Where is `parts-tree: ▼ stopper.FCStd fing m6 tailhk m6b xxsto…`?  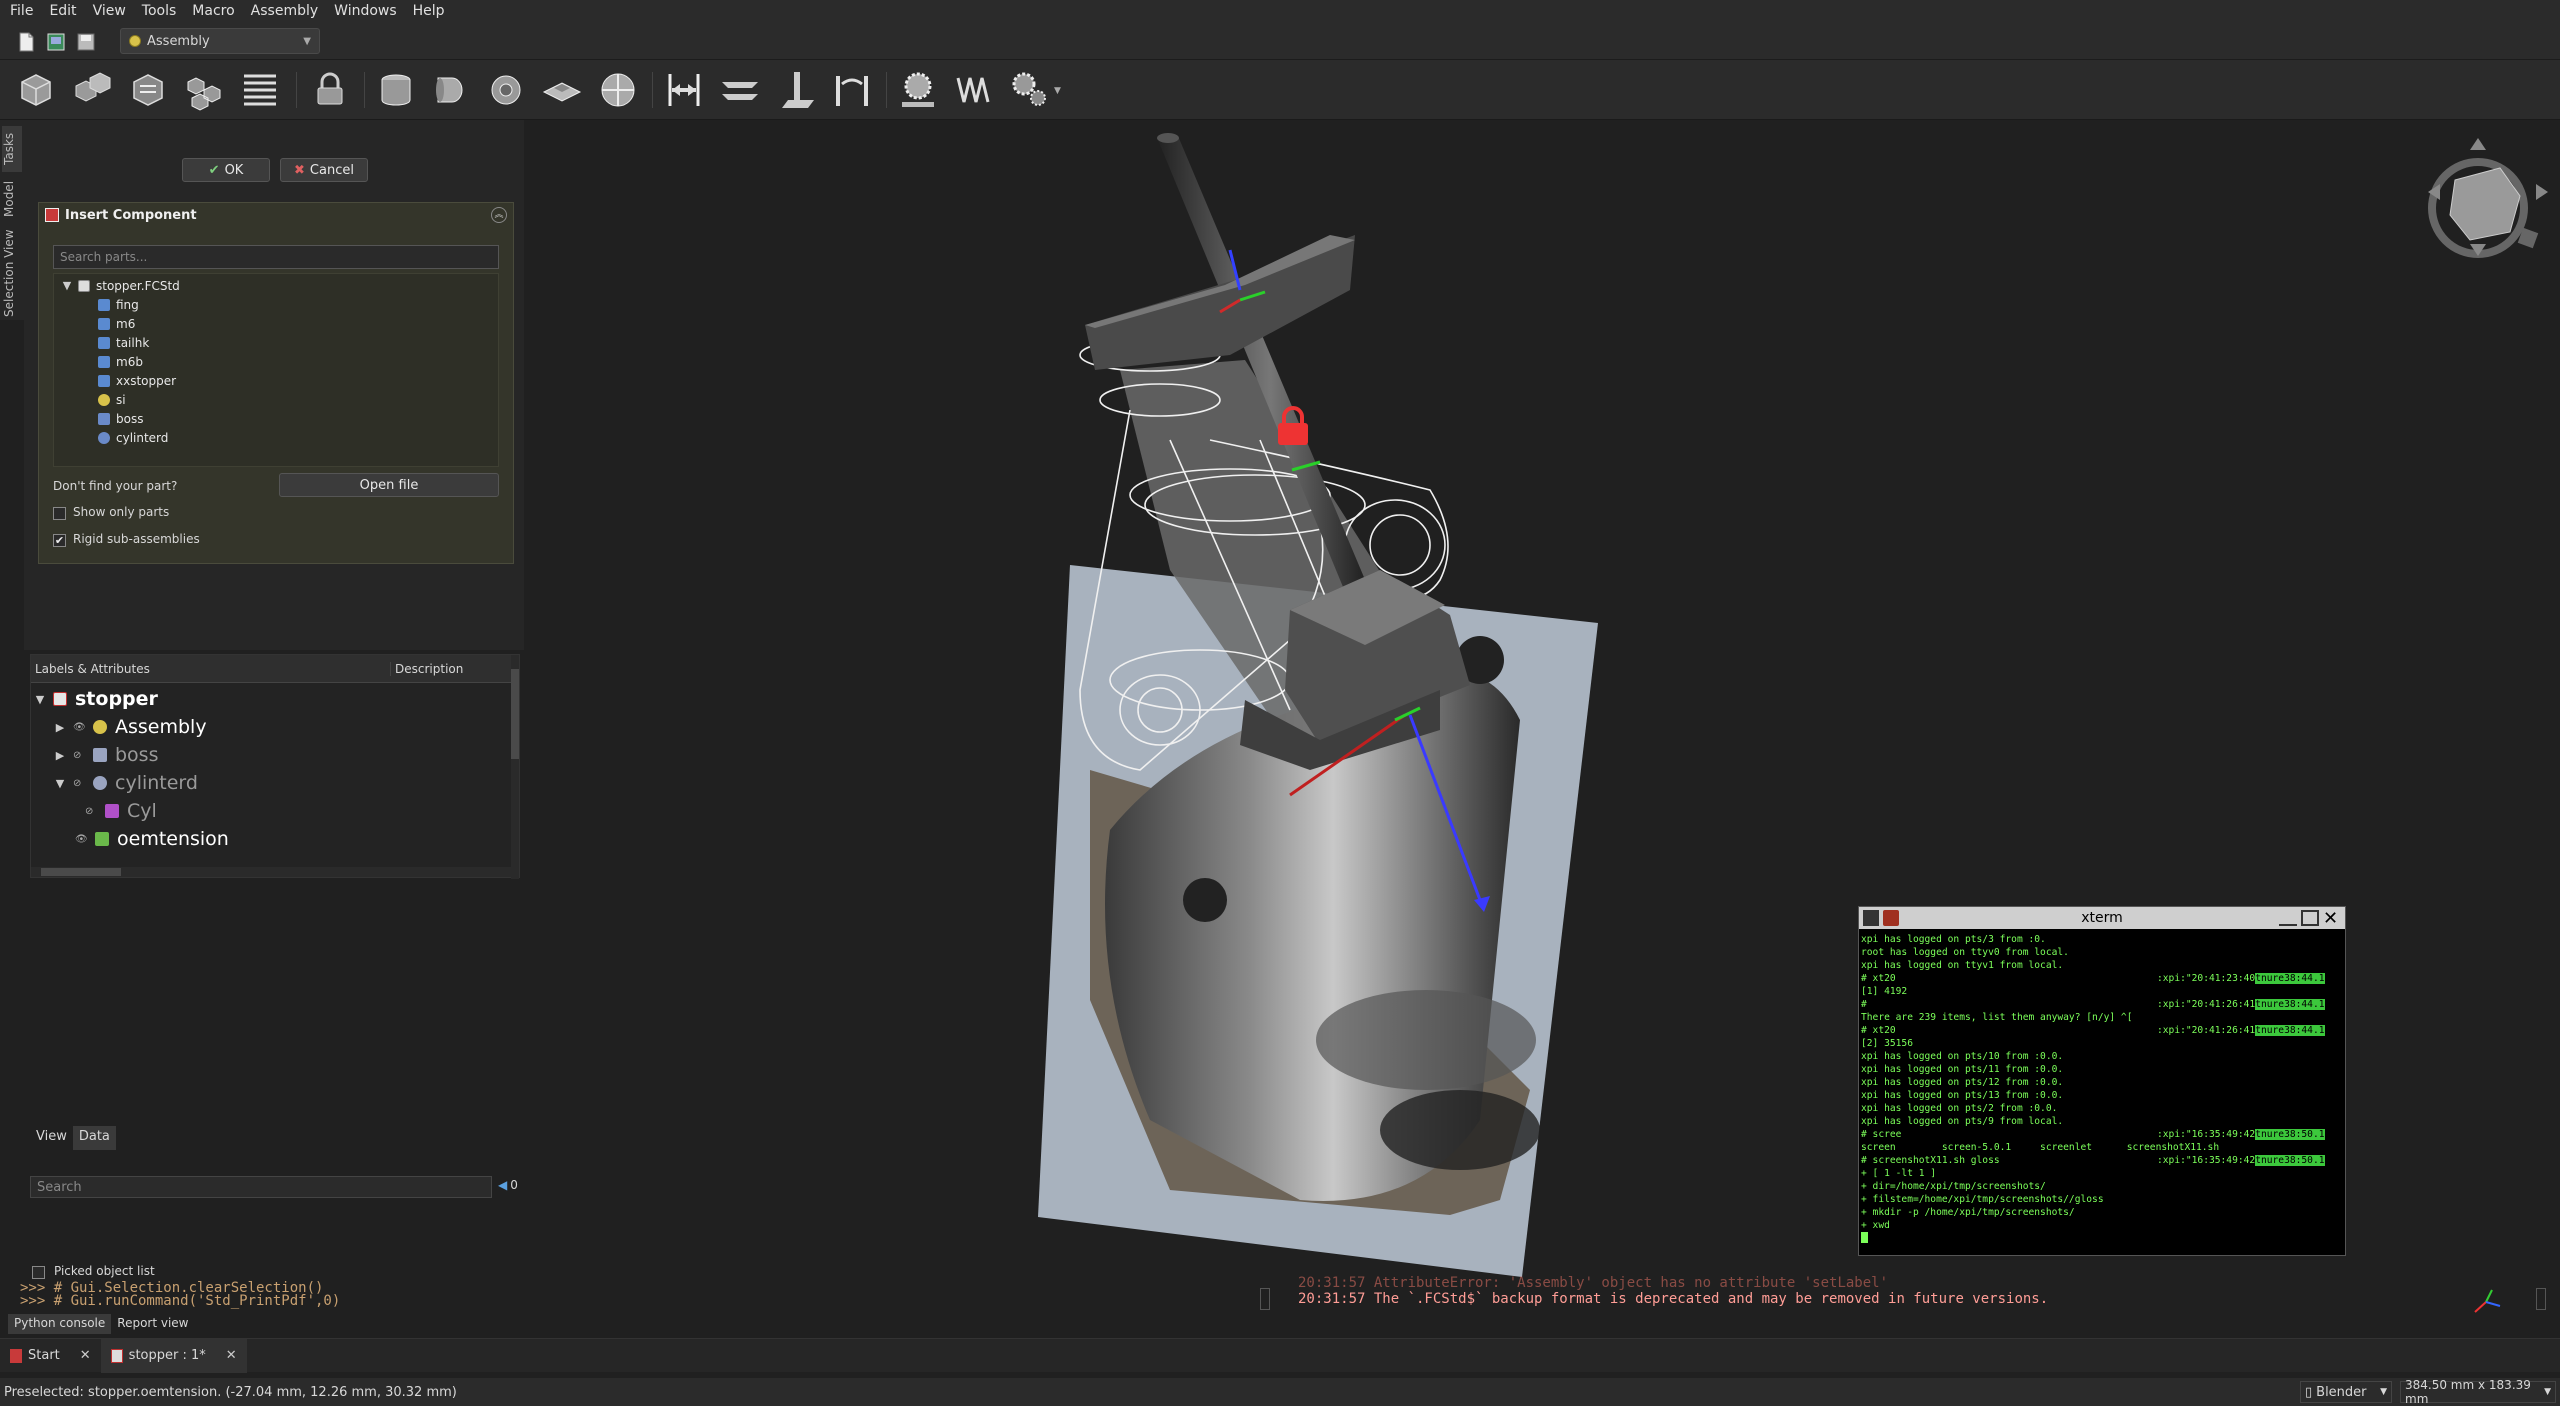
parts-tree: ▼ stopper.FCStd fing m6 tailhk m6b xxsto… is located at coordinates (276, 370).